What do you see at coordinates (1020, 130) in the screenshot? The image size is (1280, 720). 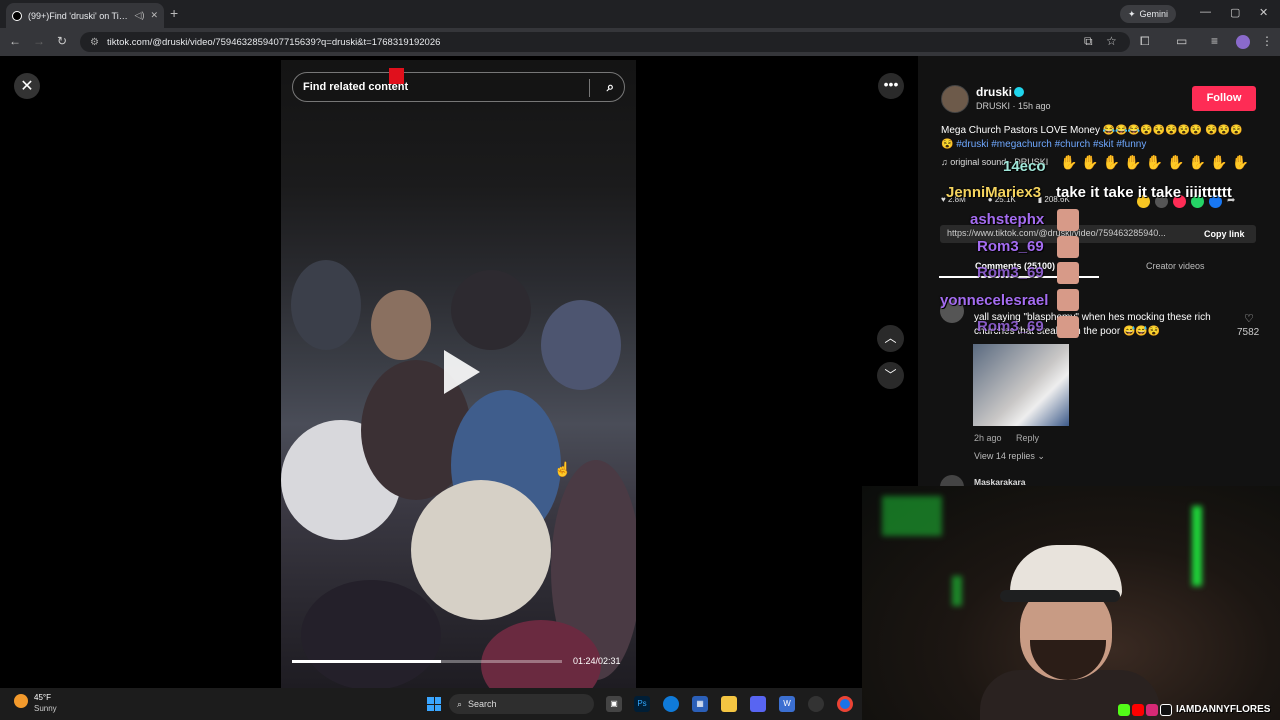 I see `caption-text: Mega Church Pastors LOVE Money` at bounding box center [1020, 130].